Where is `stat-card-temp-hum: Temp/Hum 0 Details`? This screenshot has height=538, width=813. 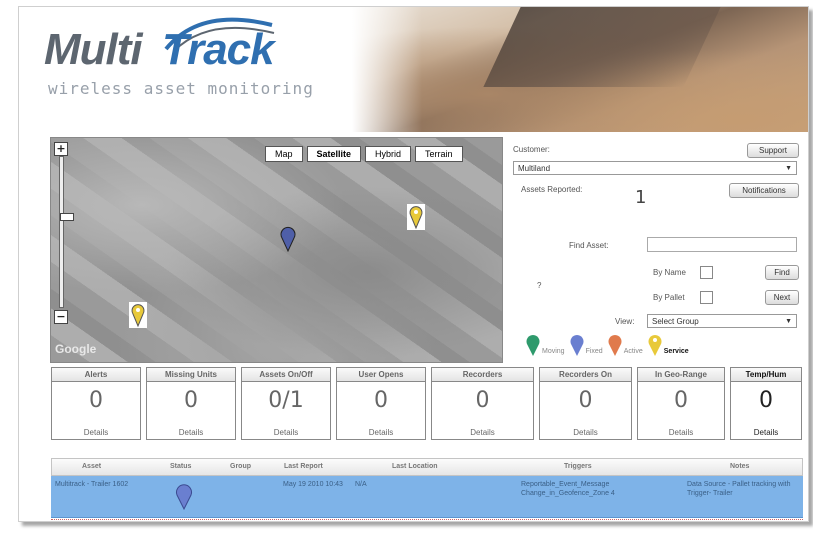 stat-card-temp-hum: Temp/Hum 0 Details is located at coordinates (766, 403).